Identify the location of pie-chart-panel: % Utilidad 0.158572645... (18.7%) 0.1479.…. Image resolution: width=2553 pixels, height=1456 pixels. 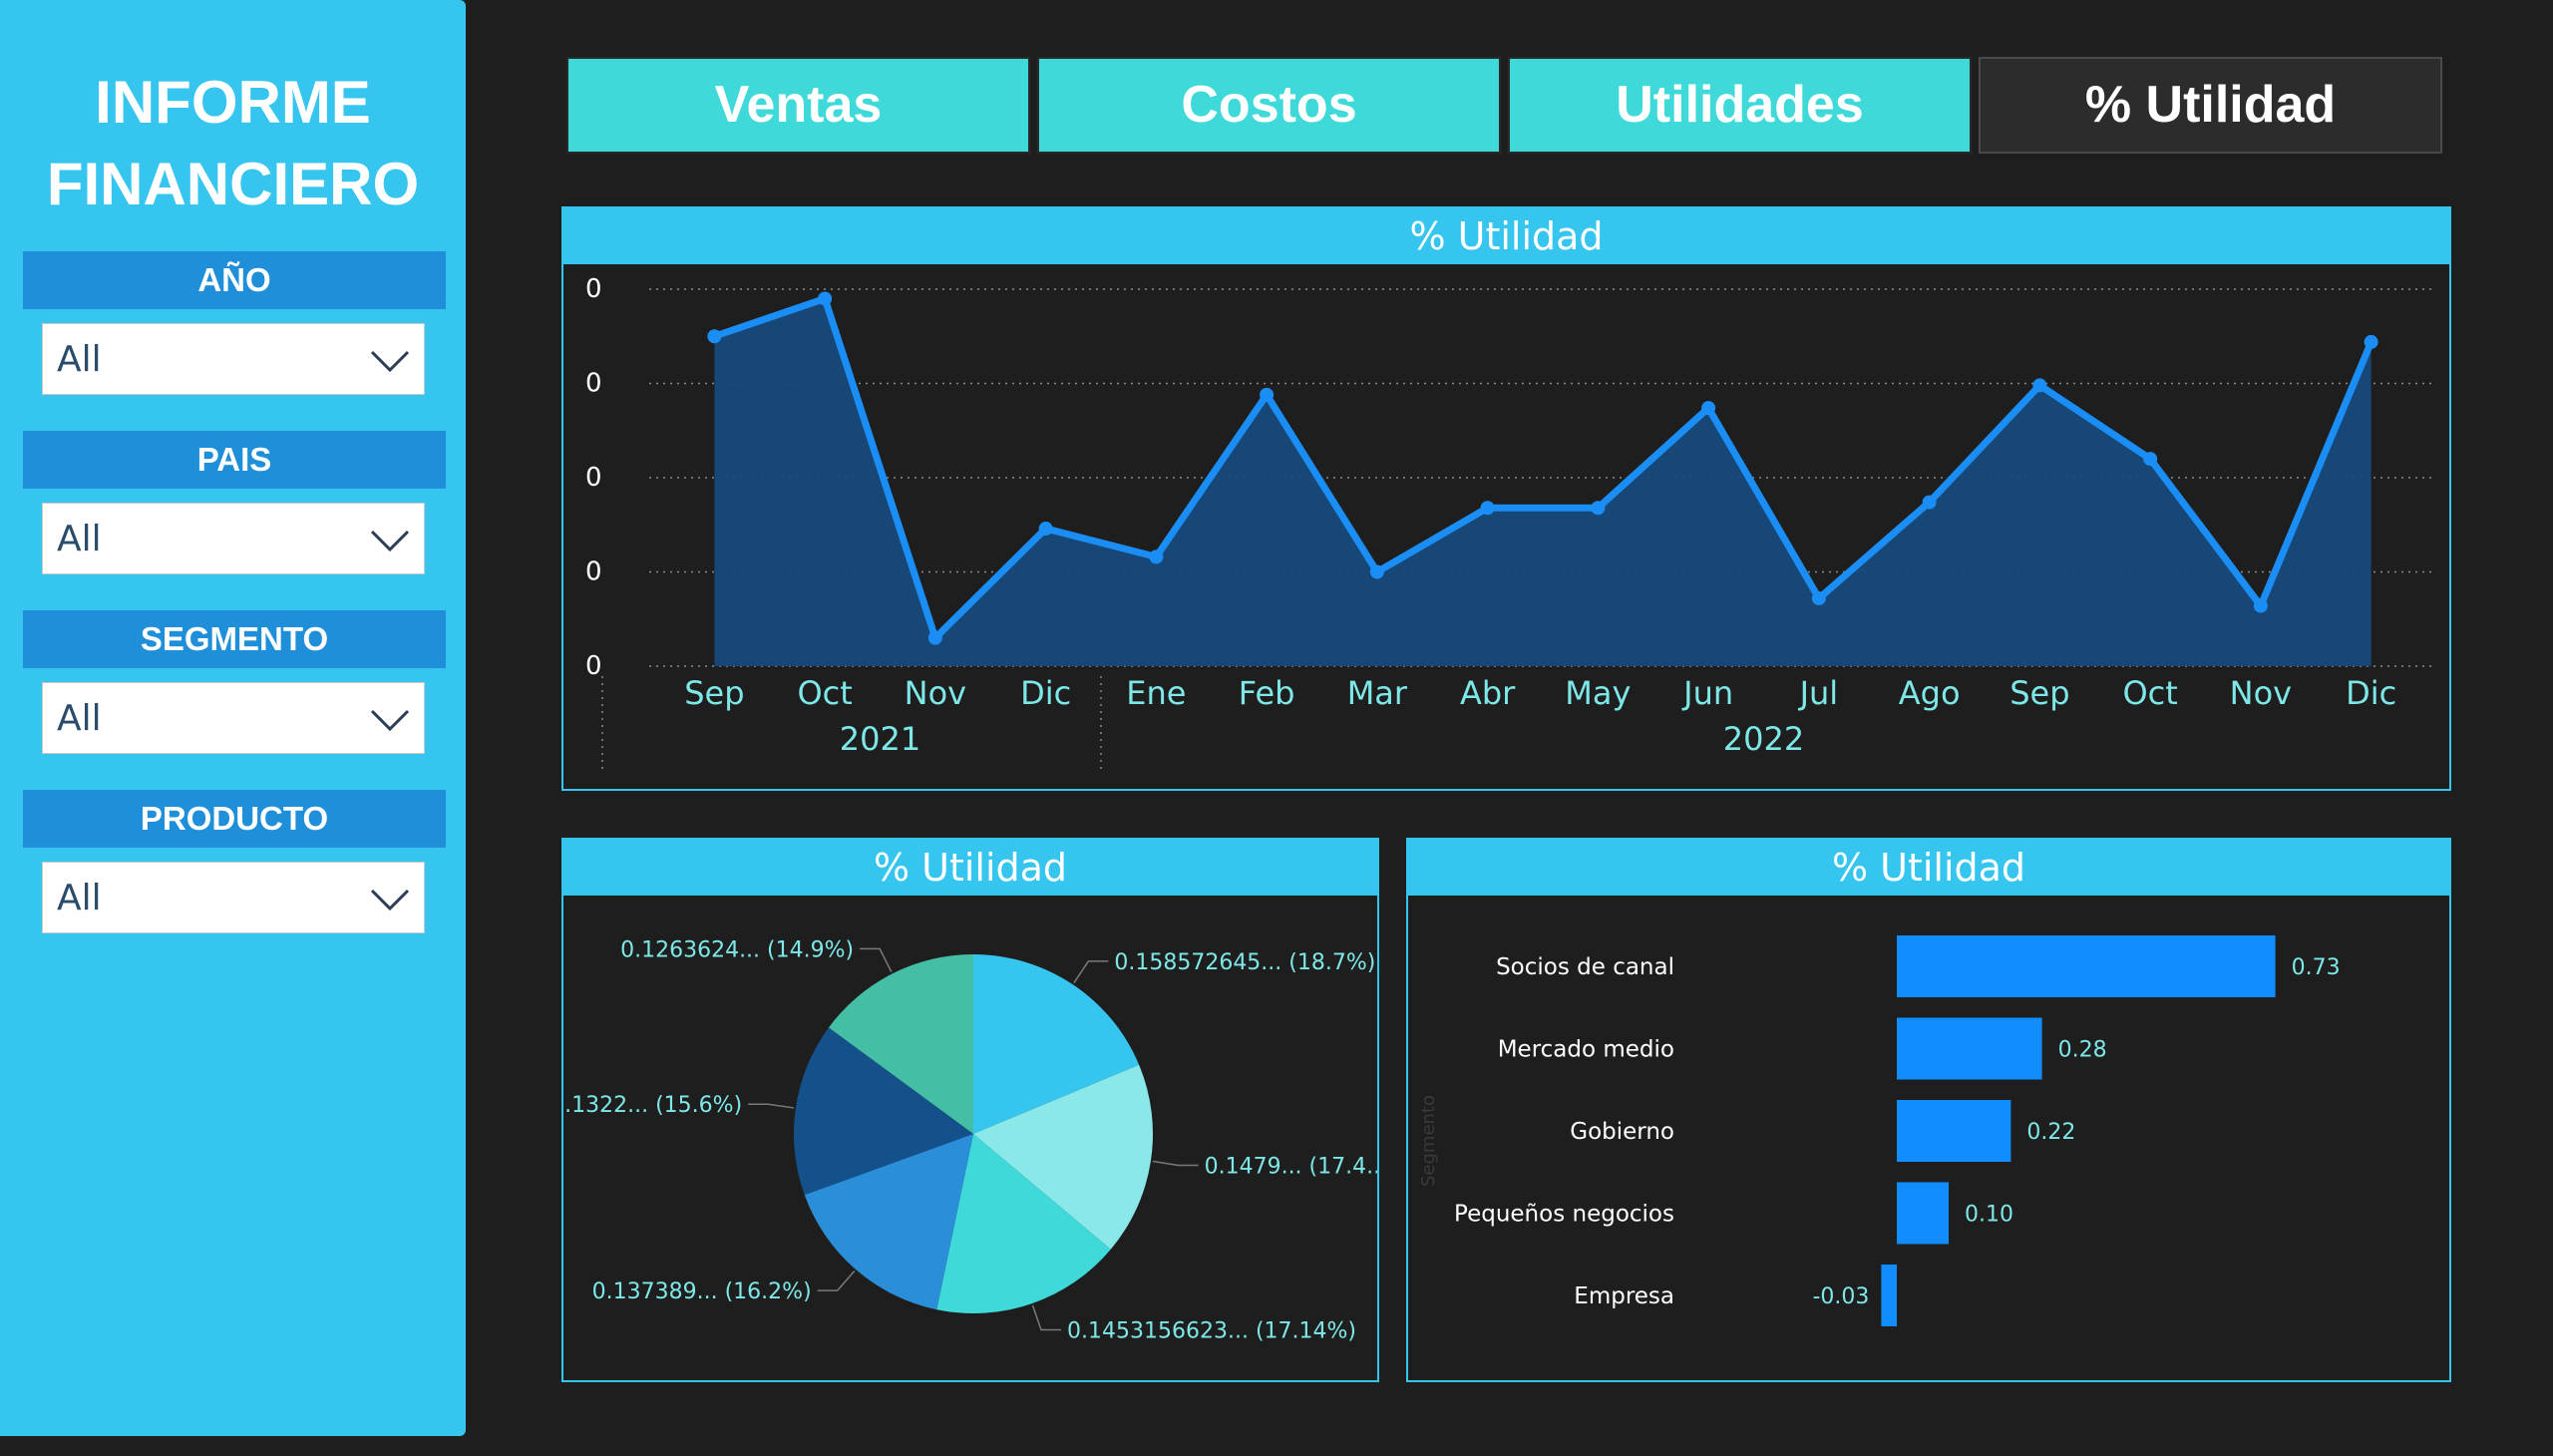
(970, 1110).